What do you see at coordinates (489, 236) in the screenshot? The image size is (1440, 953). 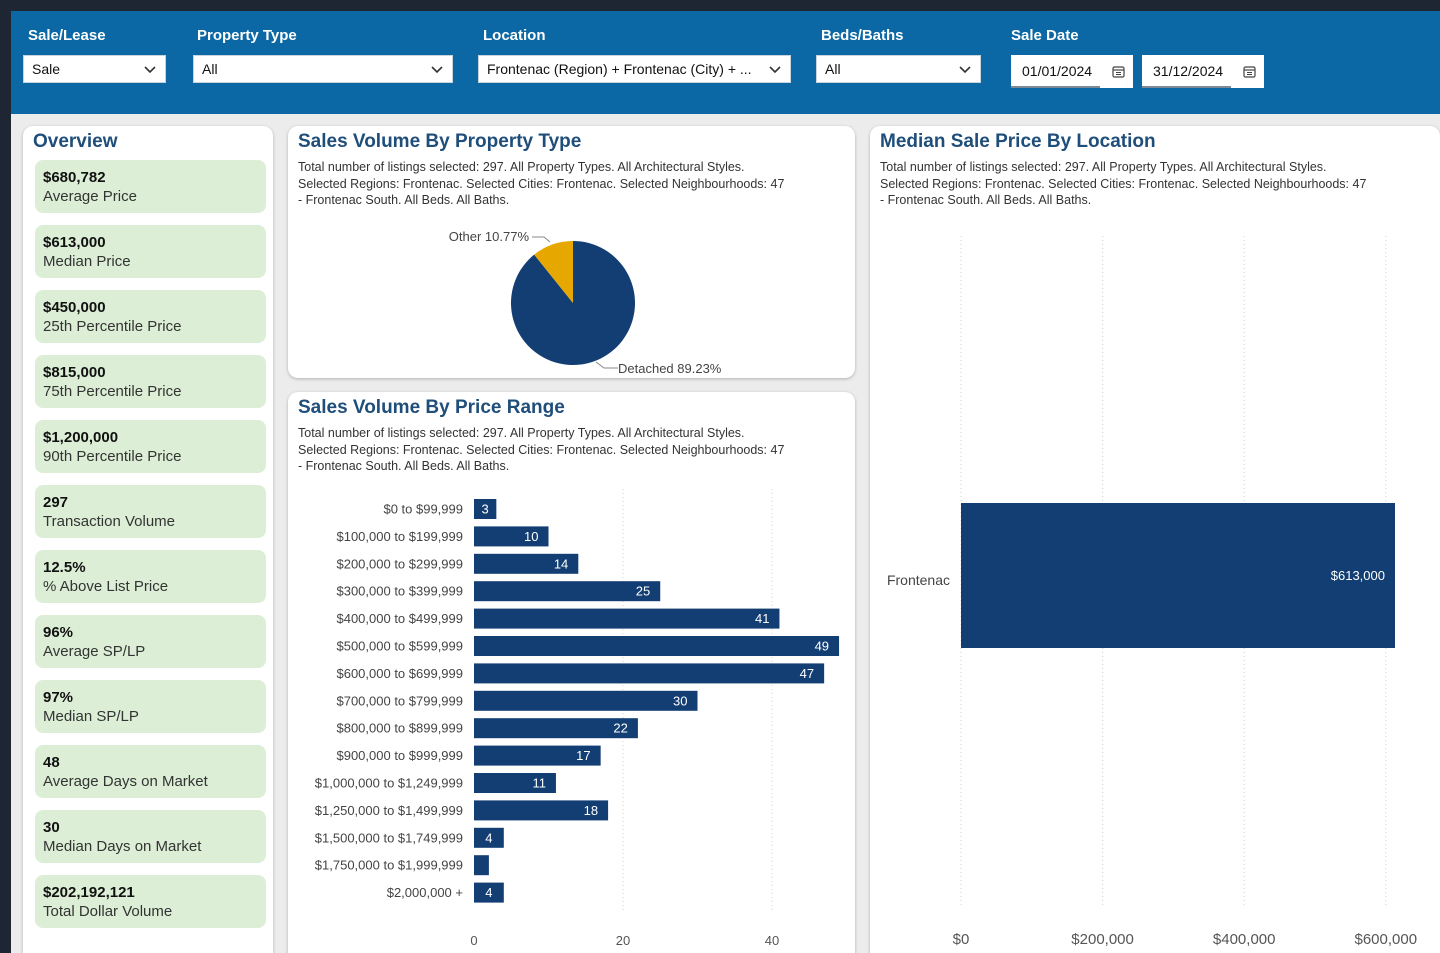 I see `pie-data-label: Other 10.77%` at bounding box center [489, 236].